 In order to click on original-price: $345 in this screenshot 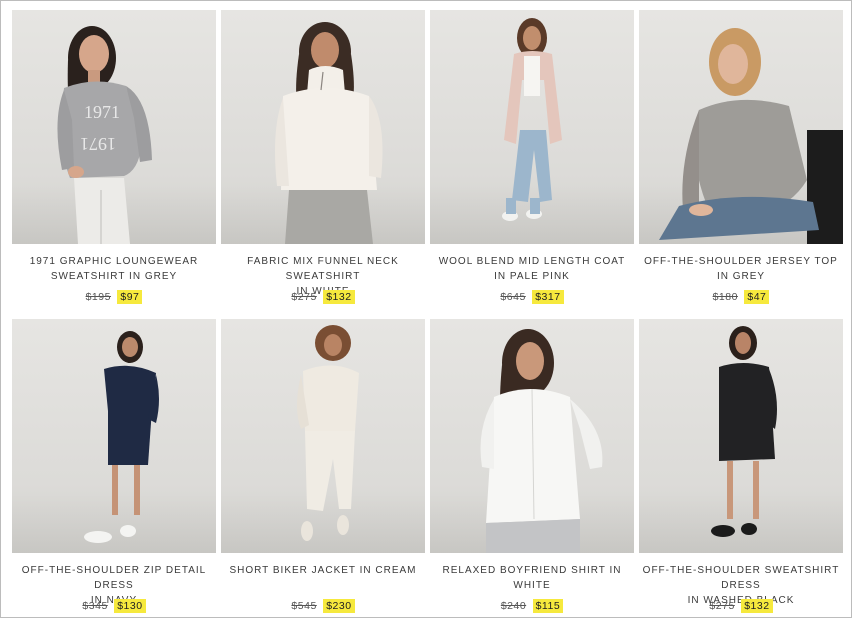, I will do `click(95, 606)`.